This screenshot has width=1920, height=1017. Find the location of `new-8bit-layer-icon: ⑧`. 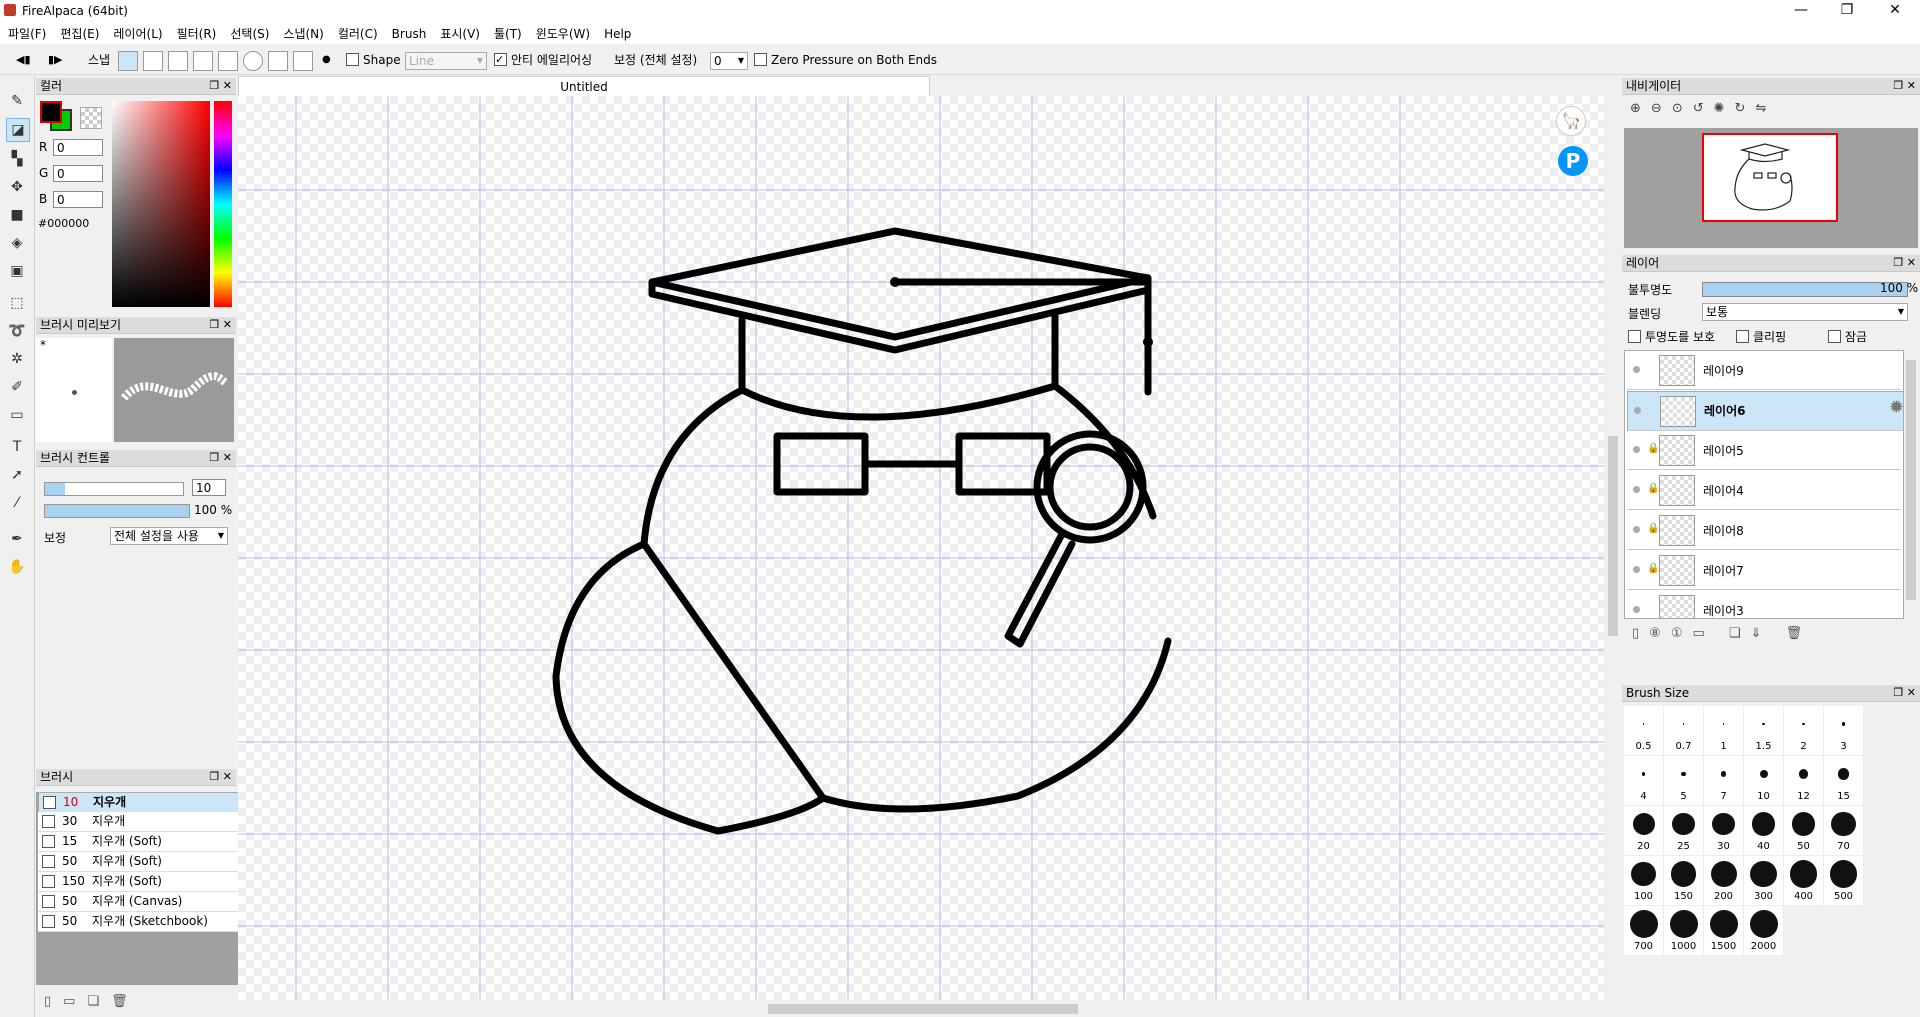

new-8bit-layer-icon: ⑧ is located at coordinates (1660, 633).